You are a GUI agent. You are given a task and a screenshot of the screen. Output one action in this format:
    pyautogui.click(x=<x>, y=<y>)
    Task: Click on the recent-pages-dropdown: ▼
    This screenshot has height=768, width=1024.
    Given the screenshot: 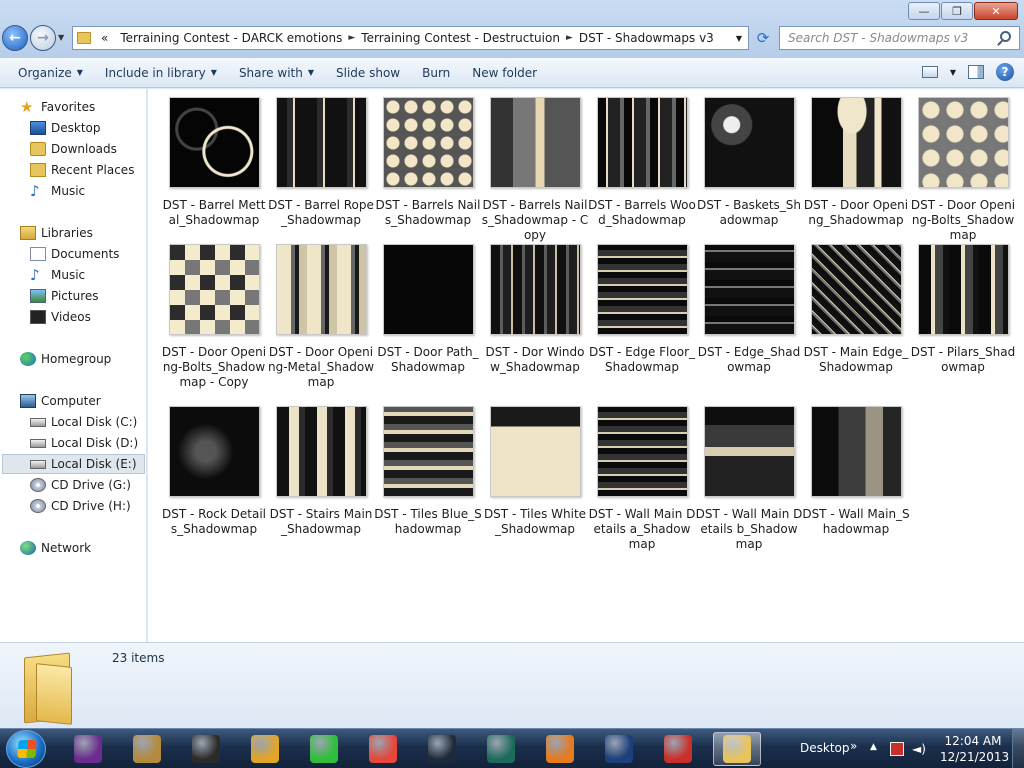 What is the action you would take?
    pyautogui.click(x=61, y=37)
    